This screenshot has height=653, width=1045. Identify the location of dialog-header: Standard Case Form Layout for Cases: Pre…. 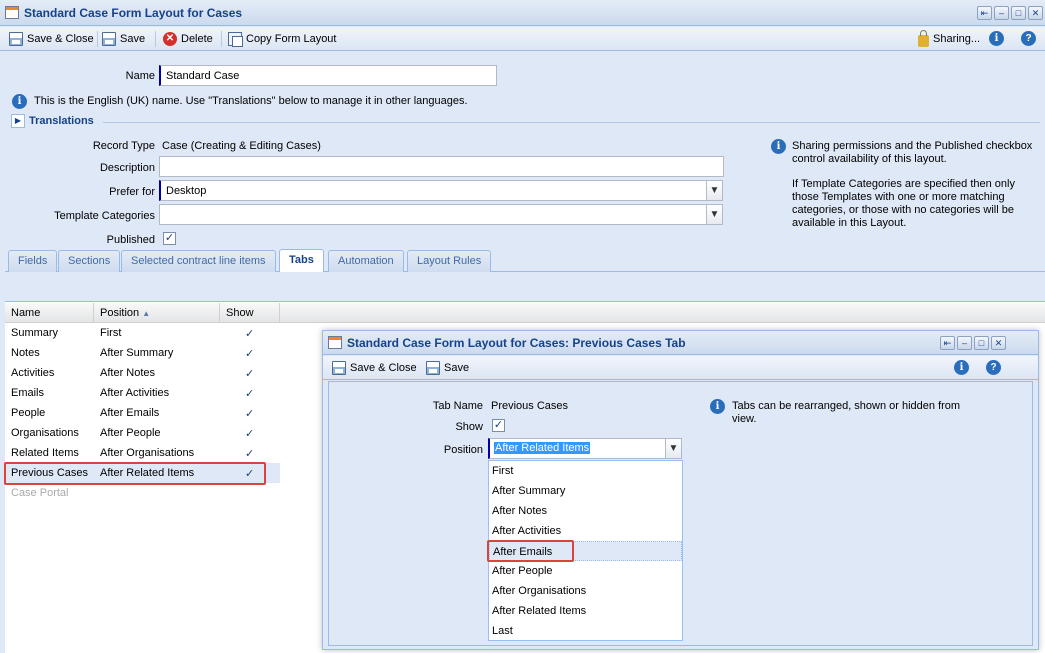
(680, 343).